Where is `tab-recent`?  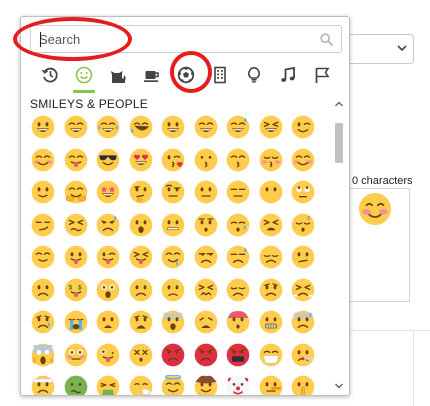 tab-recent is located at coordinates (50, 75).